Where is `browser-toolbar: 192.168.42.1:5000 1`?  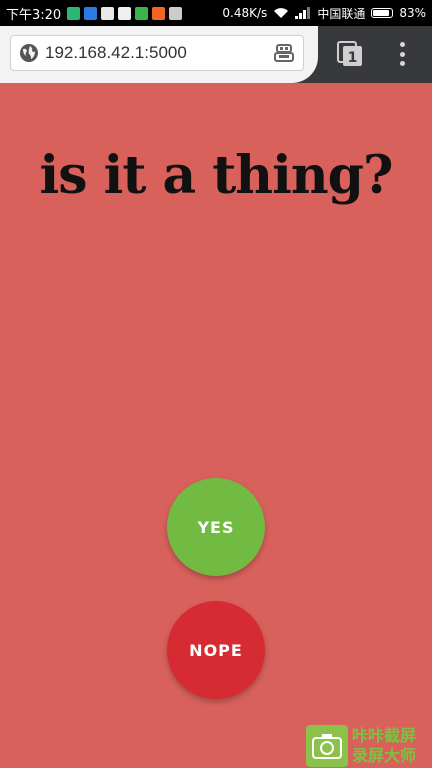 browser-toolbar: 192.168.42.1:5000 1 is located at coordinates (216, 54).